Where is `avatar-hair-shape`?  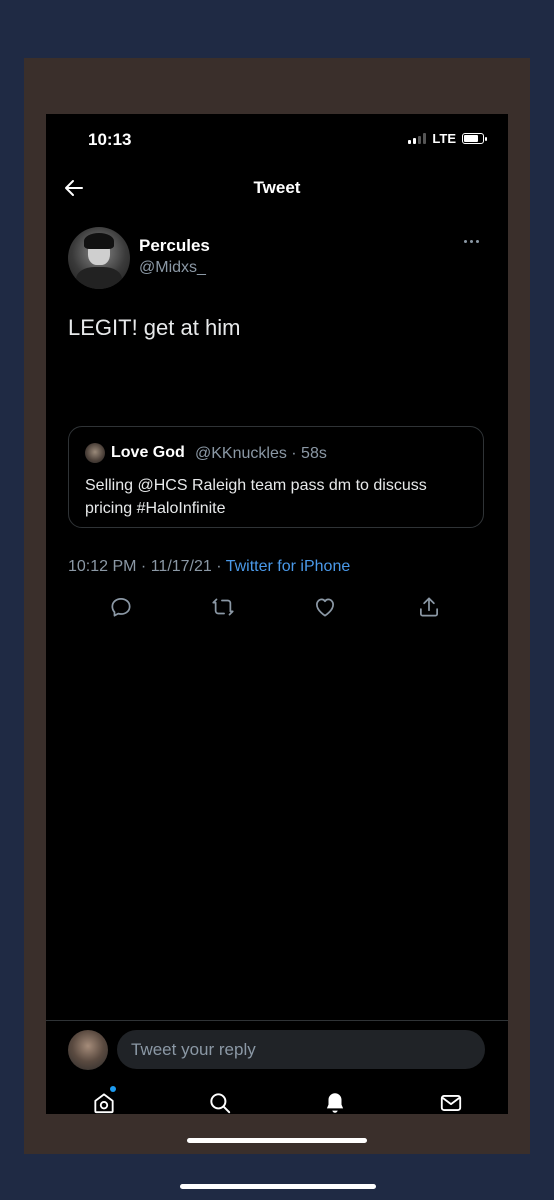 avatar-hair-shape is located at coordinates (99, 241).